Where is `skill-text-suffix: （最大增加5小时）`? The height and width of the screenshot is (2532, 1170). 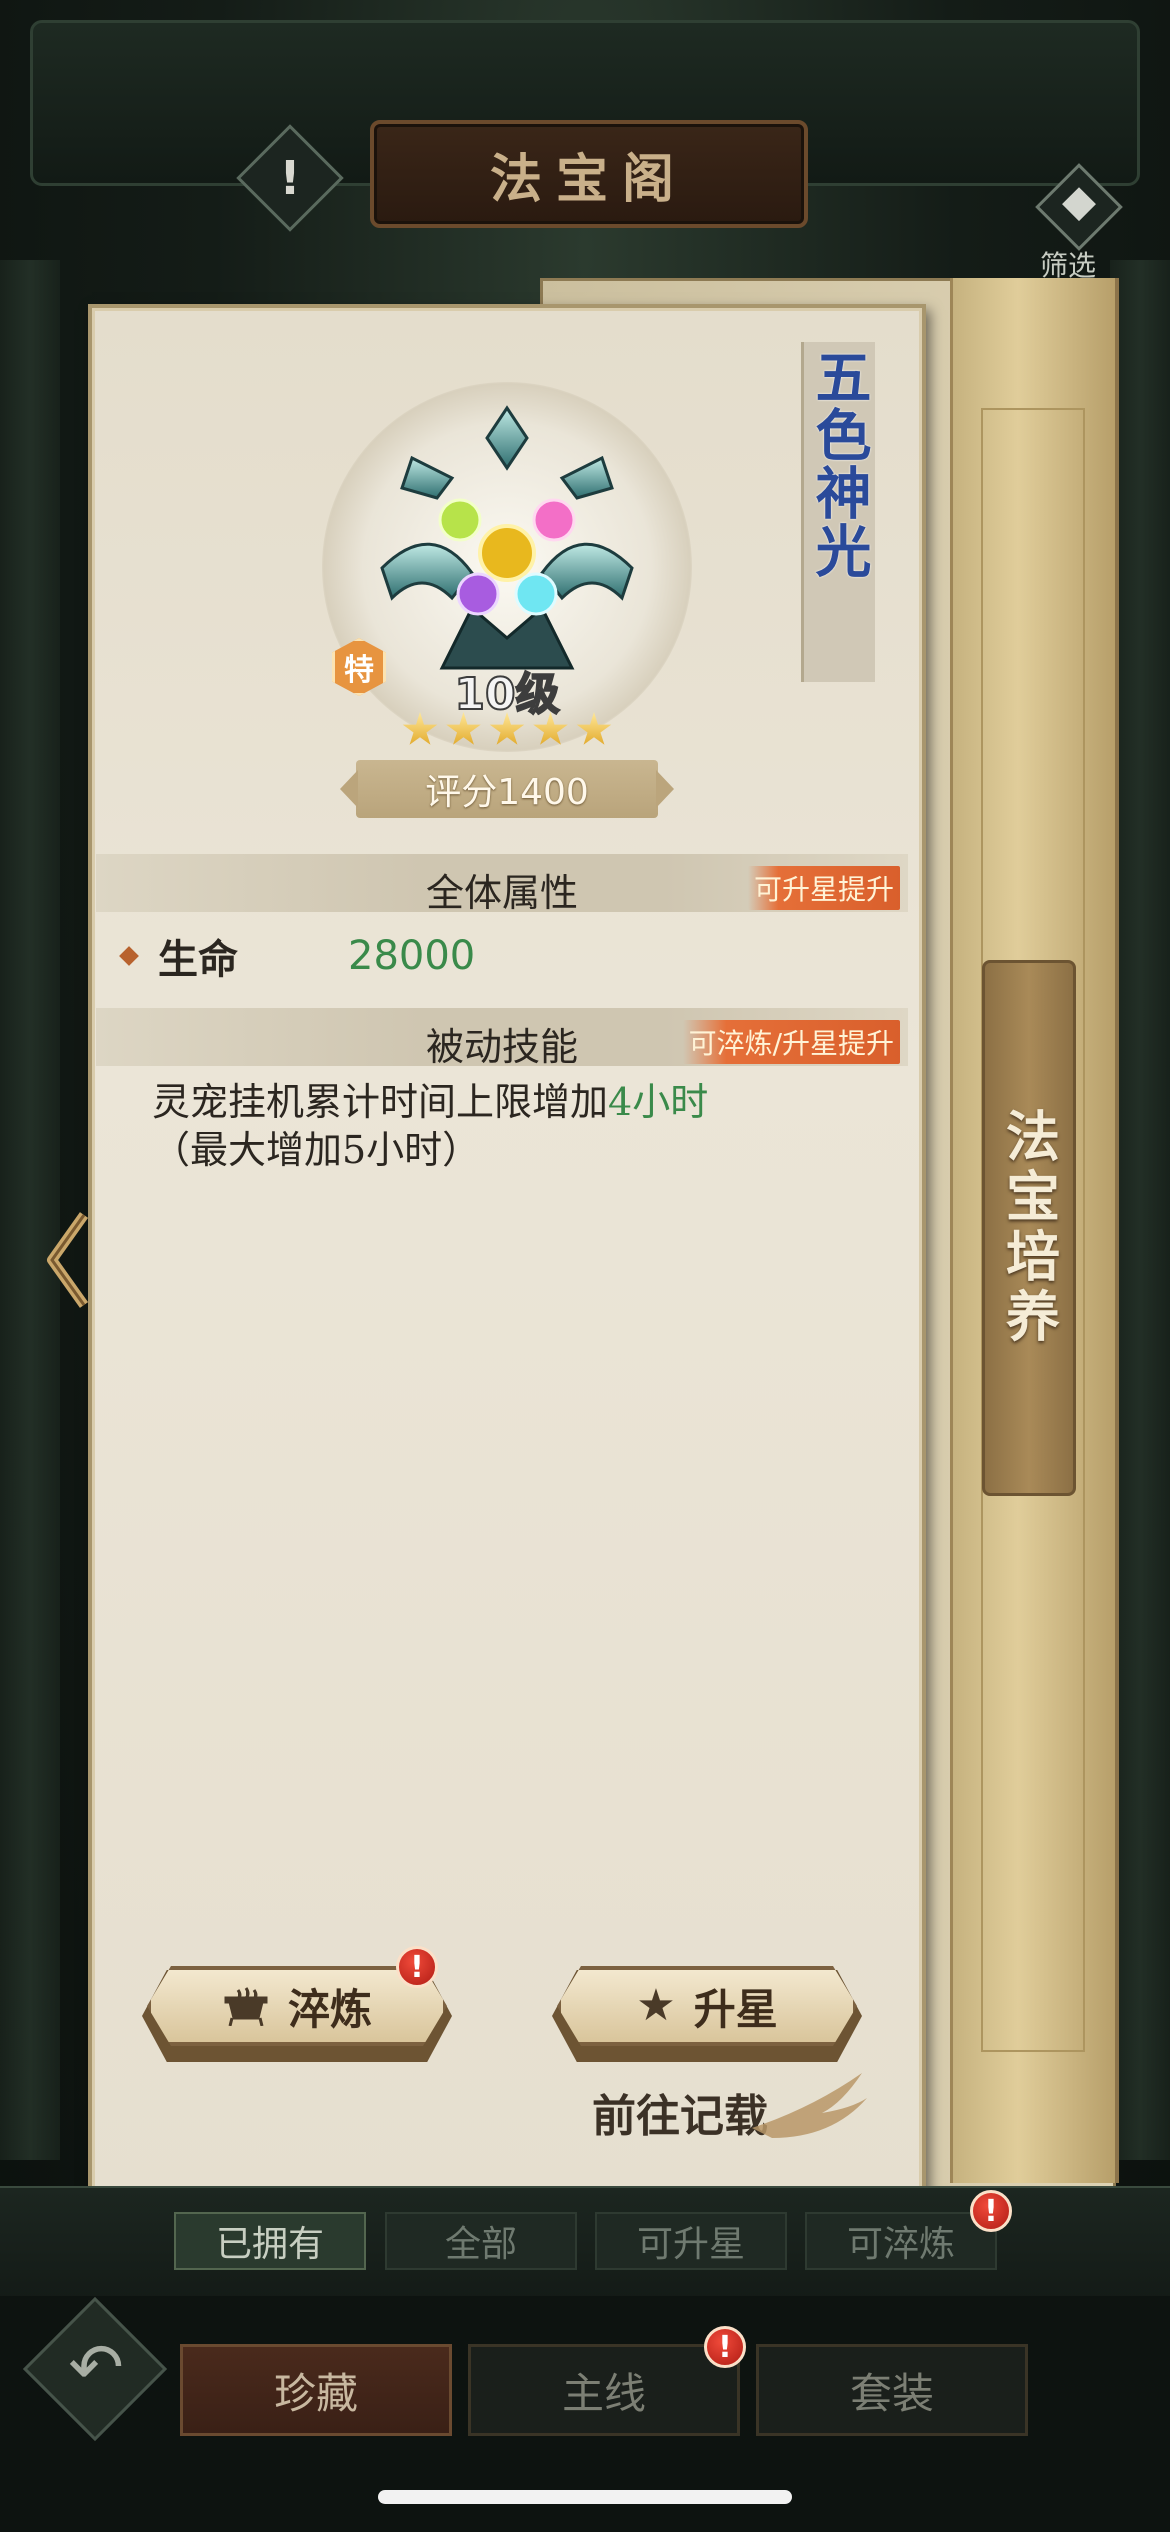
skill-text-suffix: （最大增加5小时） is located at coordinates (316, 1150).